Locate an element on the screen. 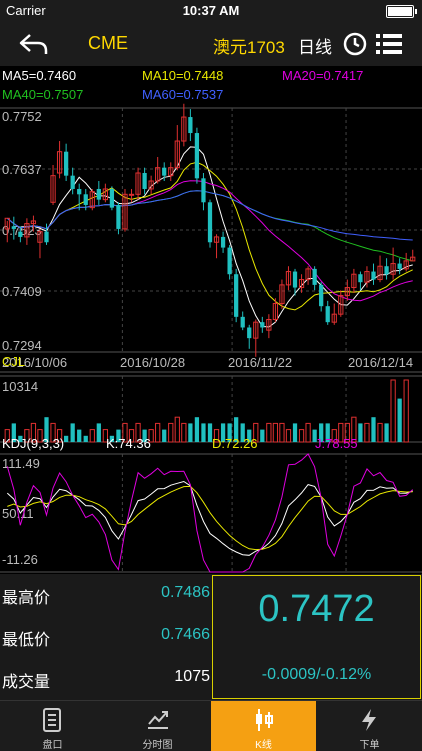 The height and width of the screenshot is (751, 422). date-axis: 2016/10/06 2016/10/28 2016/11/22 2016/12/14 is located at coordinates (207, 362).